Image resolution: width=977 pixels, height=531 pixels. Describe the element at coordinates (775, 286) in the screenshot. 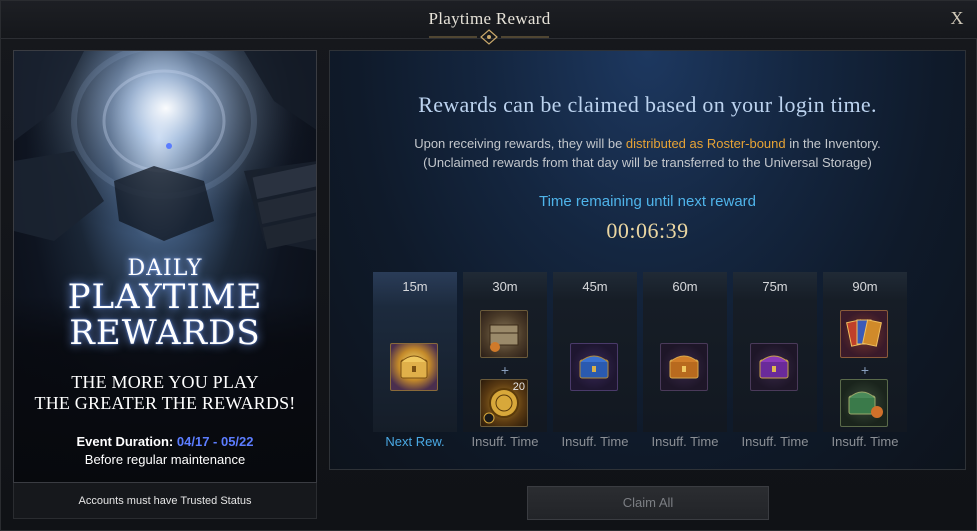

I see `reward-slot-time: 75m` at that location.